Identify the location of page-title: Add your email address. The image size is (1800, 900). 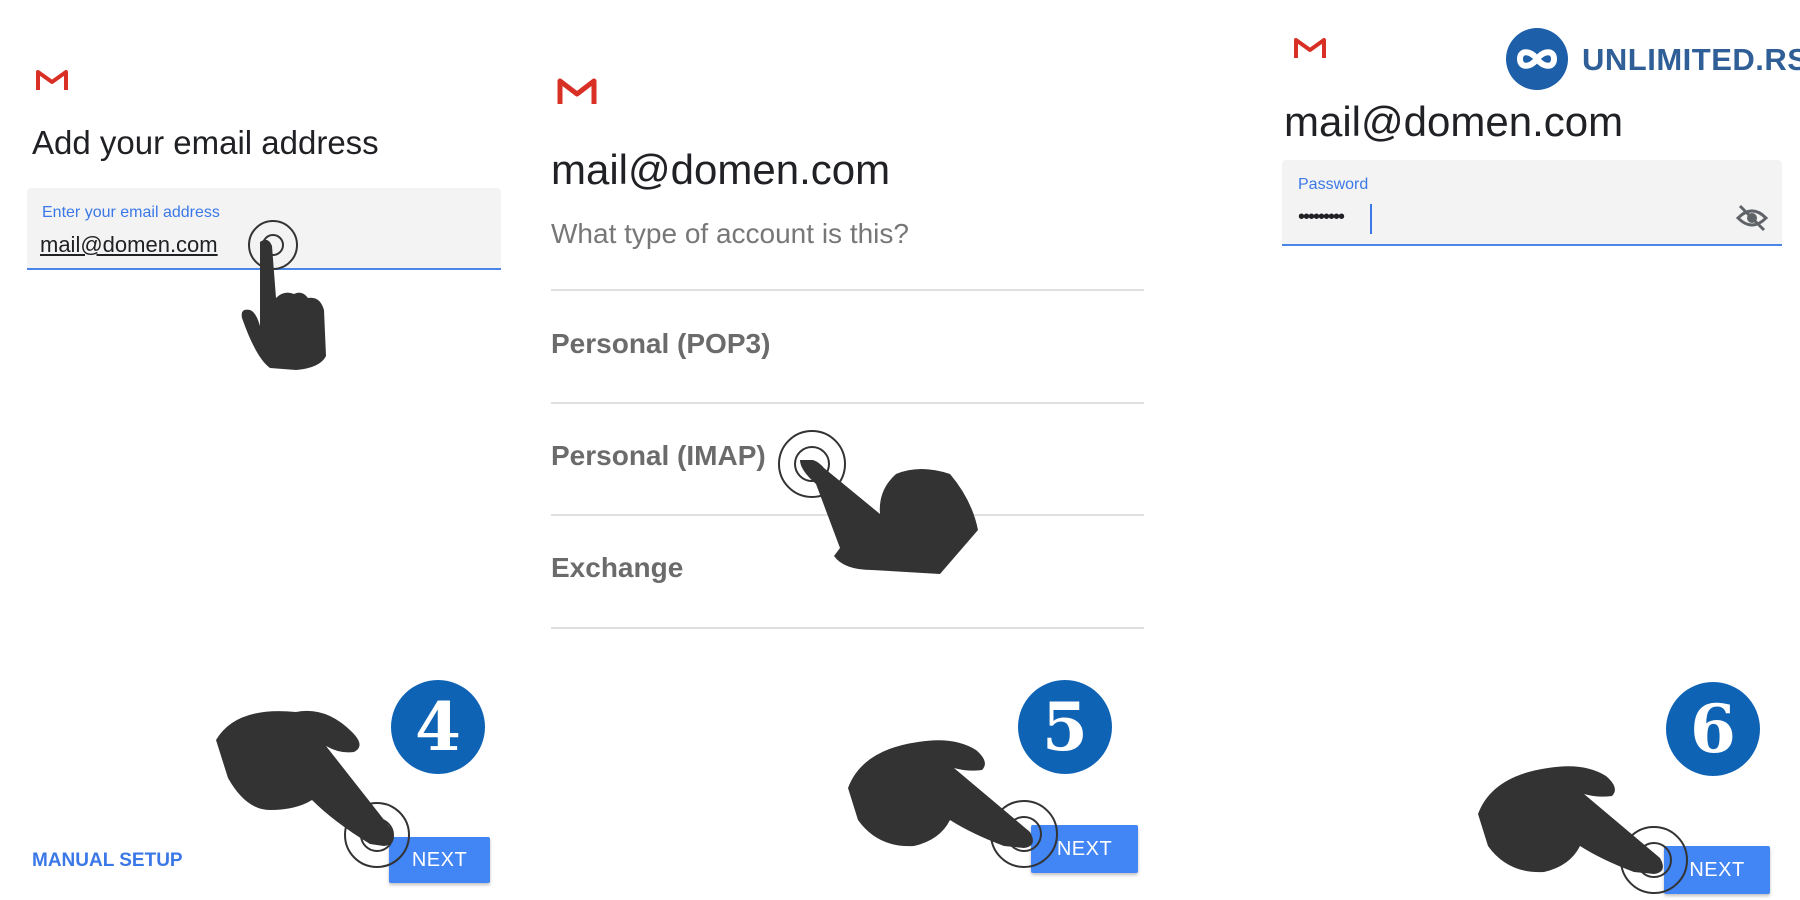
(205, 142).